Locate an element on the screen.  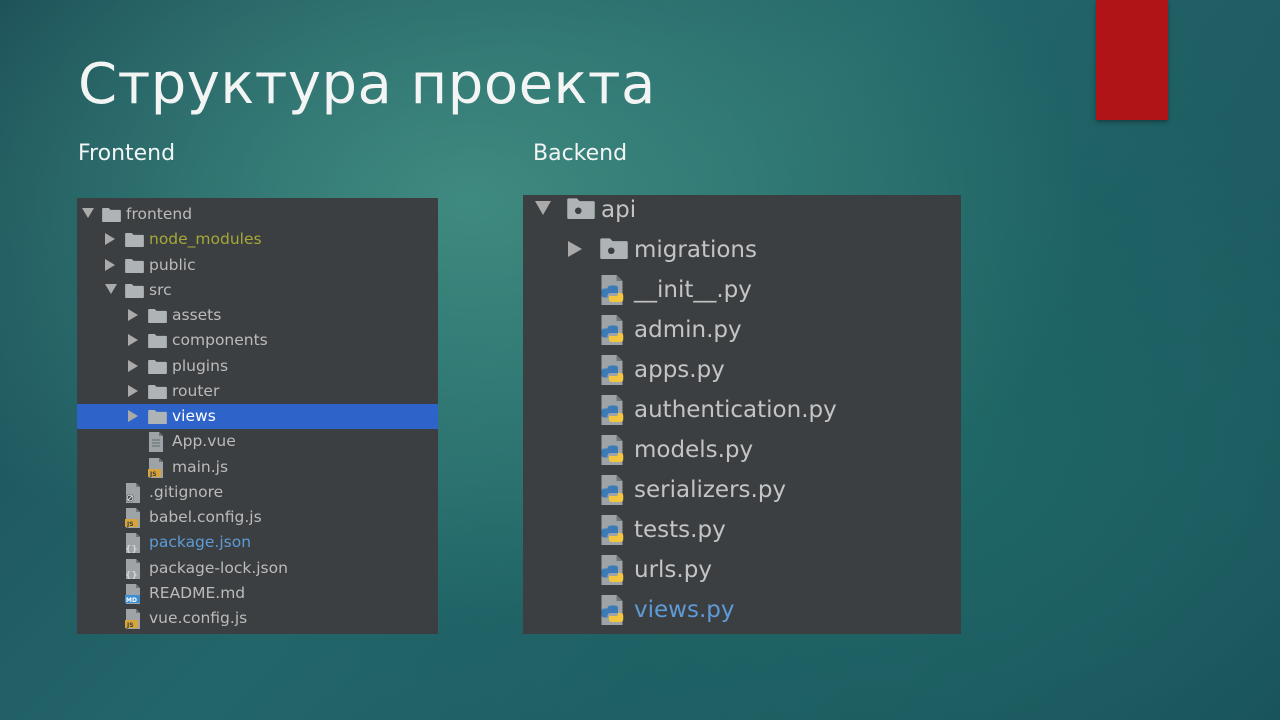
slide-title: Структура проекта is located at coordinates (367, 84).